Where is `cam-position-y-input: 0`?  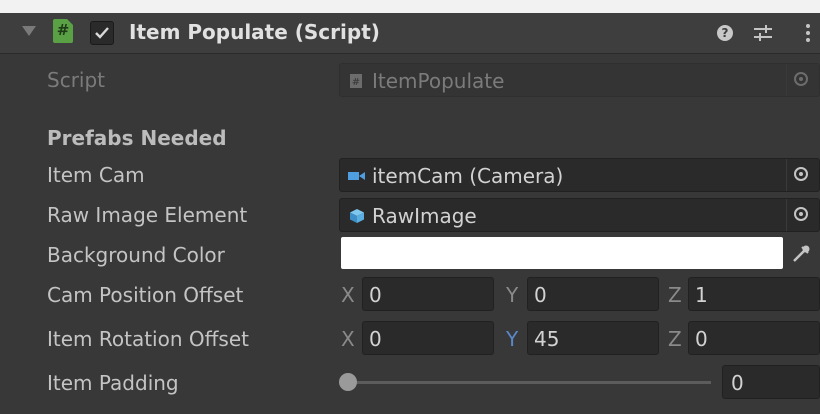
cam-position-y-input: 0 is located at coordinates (593, 294).